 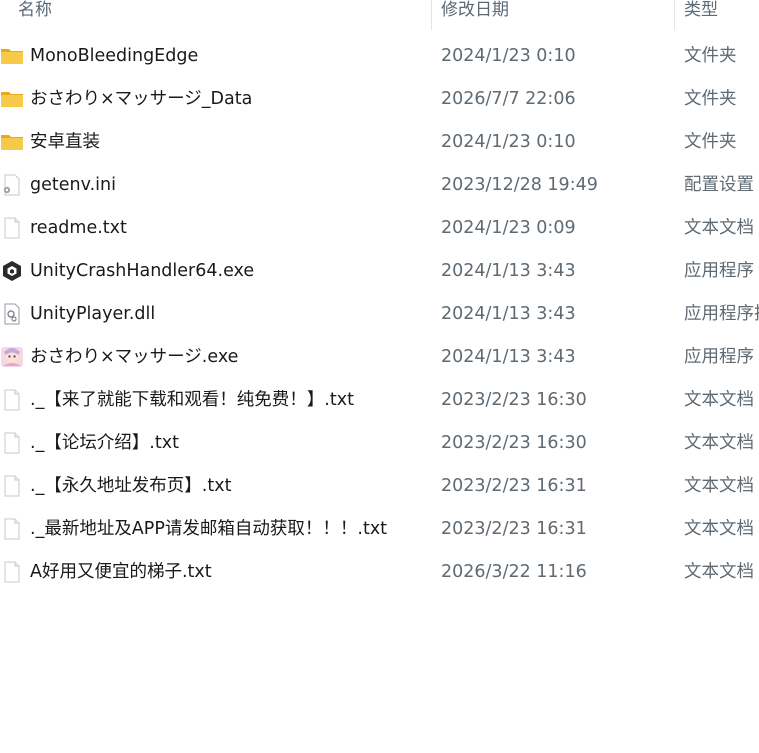 What do you see at coordinates (379, 314) in the screenshot?
I see `file-row: UnityPlayer.dll 2024/1/13 3:43 应用程序扩` at bounding box center [379, 314].